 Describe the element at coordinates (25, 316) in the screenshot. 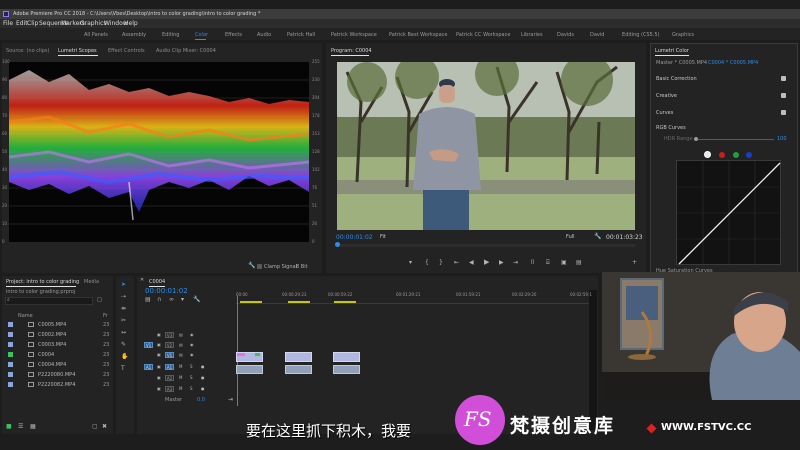

I see `column-header-name: Name` at that location.